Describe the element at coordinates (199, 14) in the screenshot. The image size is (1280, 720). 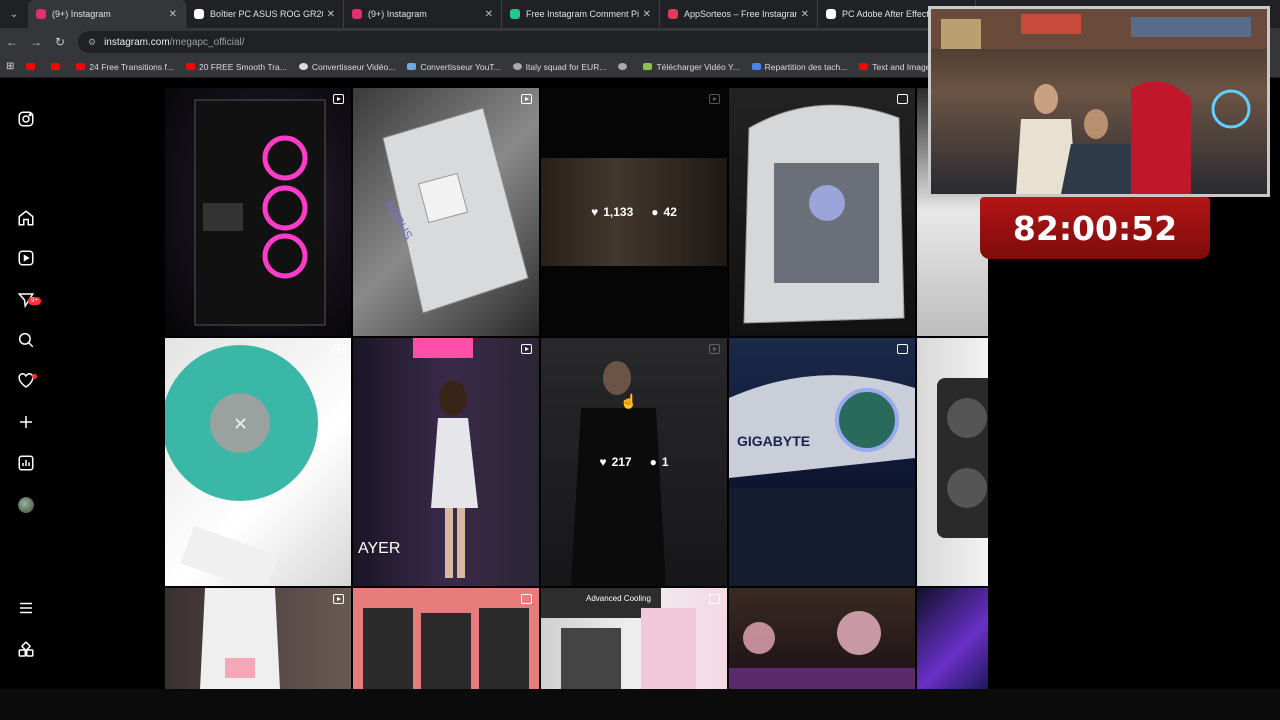
I see `asus-favicon-icon` at that location.